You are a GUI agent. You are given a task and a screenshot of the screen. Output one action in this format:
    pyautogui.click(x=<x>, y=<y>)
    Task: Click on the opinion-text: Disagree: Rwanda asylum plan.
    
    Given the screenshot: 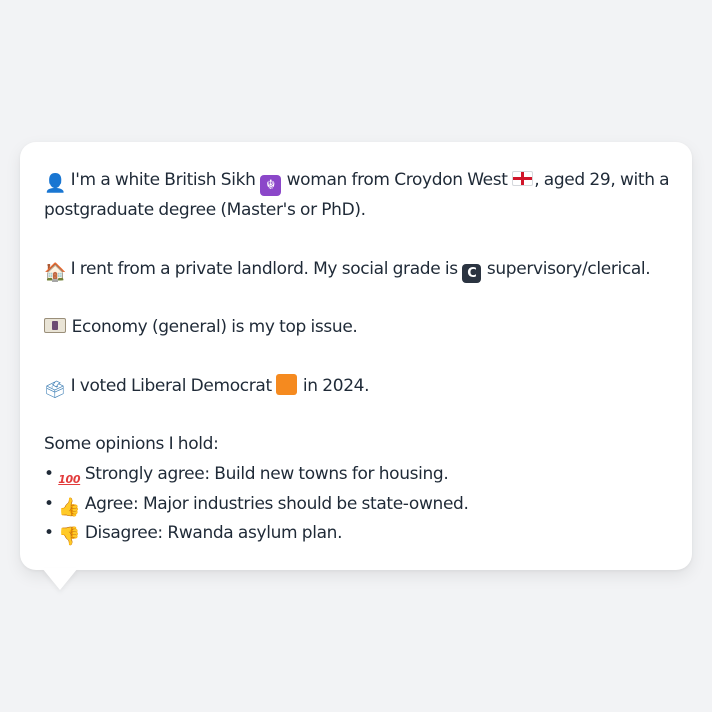 What is the action you would take?
    pyautogui.click(x=213, y=532)
    